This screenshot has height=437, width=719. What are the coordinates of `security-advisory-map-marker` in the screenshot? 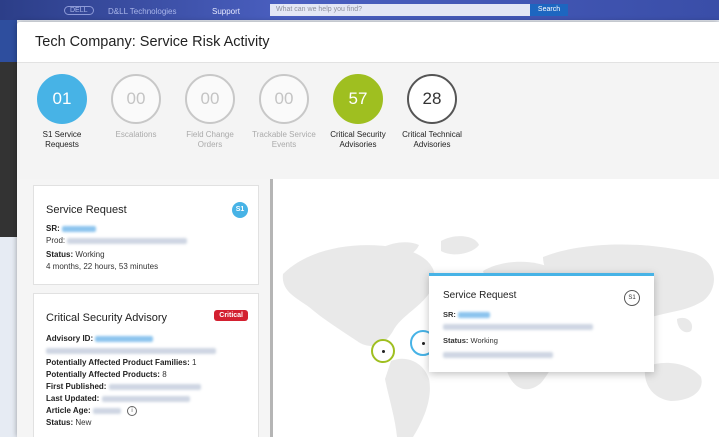 It's located at (383, 351).